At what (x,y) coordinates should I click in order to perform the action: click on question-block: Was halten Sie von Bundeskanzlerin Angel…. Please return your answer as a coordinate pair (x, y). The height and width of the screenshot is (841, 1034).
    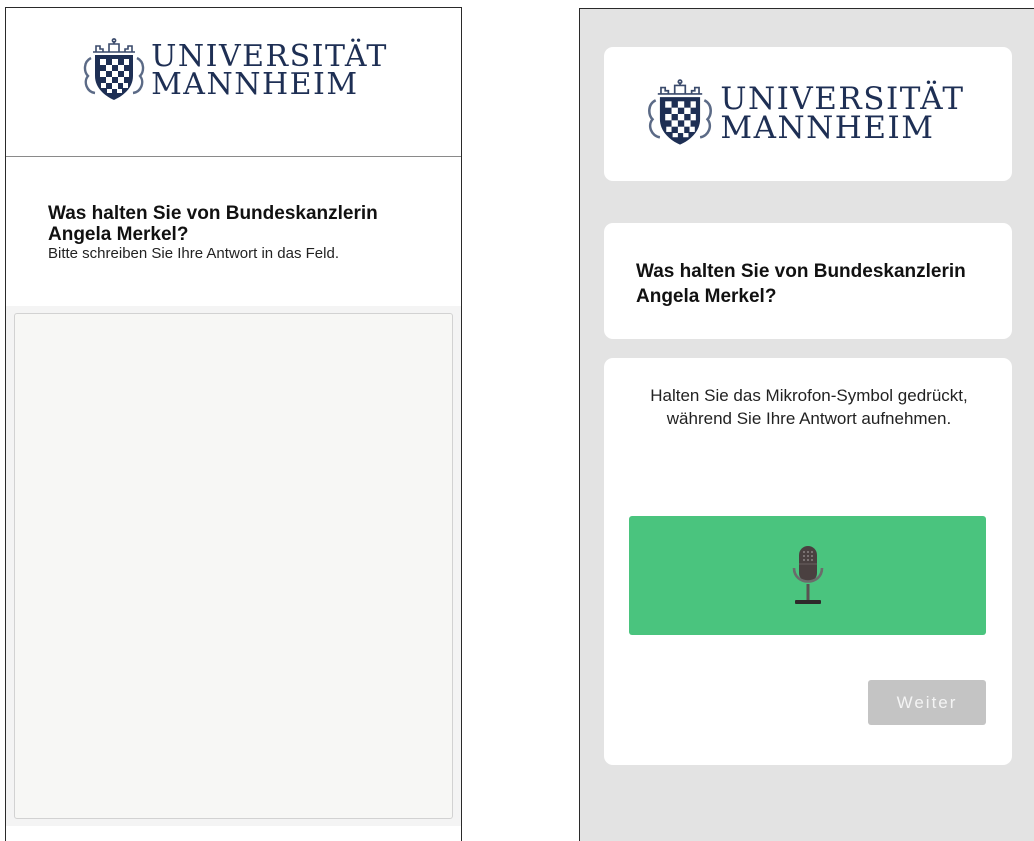
    Looking at the image, I should click on (233, 210).